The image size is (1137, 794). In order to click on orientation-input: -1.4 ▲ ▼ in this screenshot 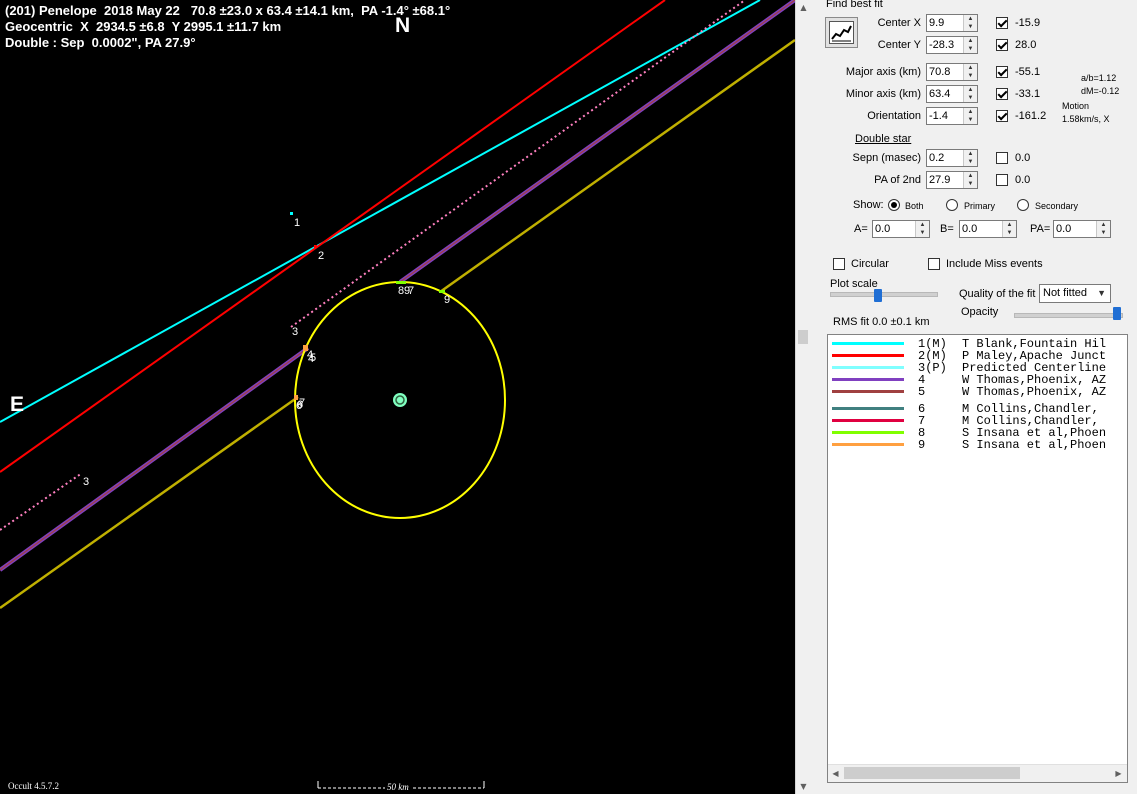, I will do `click(952, 116)`.